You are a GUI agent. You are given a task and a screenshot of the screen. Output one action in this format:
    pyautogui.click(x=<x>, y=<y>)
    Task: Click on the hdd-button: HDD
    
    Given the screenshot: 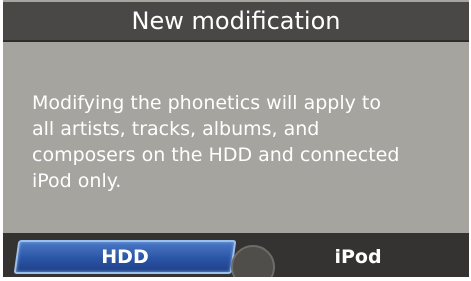 What is the action you would take?
    pyautogui.click(x=125, y=257)
    